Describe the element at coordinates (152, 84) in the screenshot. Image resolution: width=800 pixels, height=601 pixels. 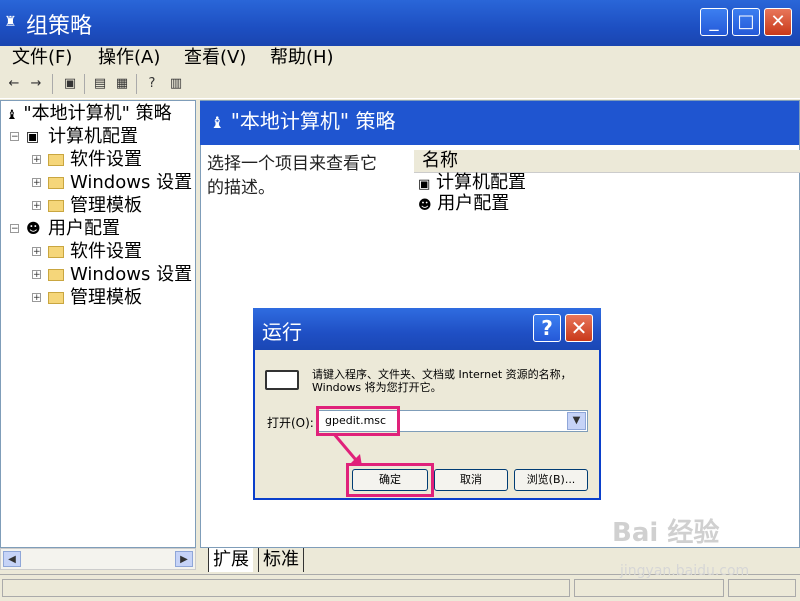
I see `help-icon: ?` at that location.